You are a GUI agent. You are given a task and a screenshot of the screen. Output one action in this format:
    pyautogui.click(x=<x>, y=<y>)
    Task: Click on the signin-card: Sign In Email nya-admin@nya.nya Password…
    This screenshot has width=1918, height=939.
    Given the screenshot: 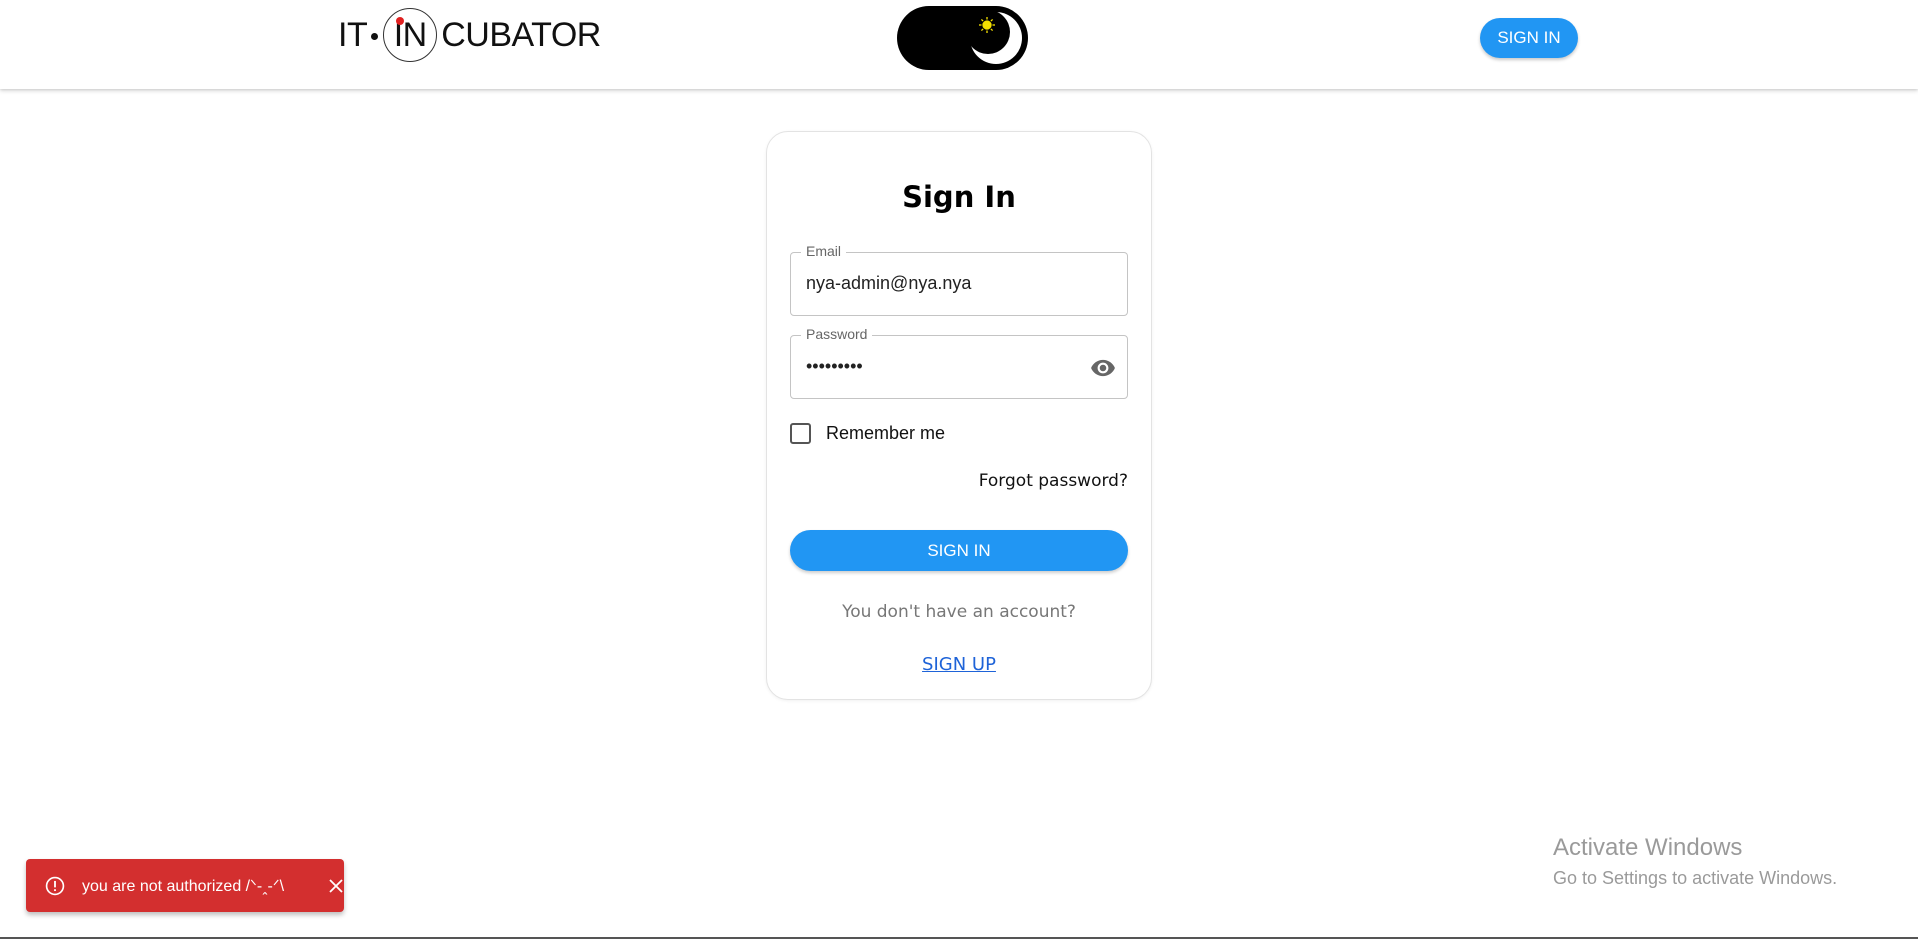 What is the action you would take?
    pyautogui.click(x=959, y=415)
    